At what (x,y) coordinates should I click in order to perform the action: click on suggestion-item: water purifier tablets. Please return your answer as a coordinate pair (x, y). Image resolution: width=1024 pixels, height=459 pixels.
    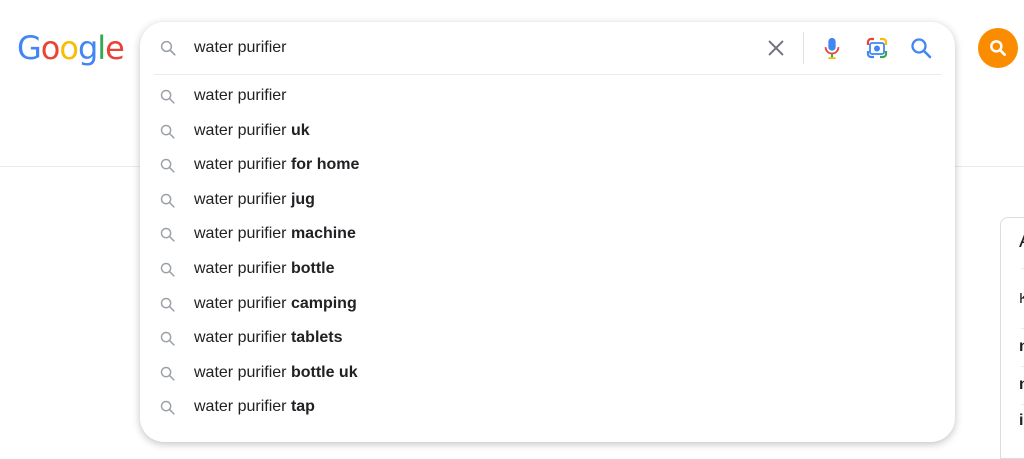
    Looking at the image, I should click on (547, 338).